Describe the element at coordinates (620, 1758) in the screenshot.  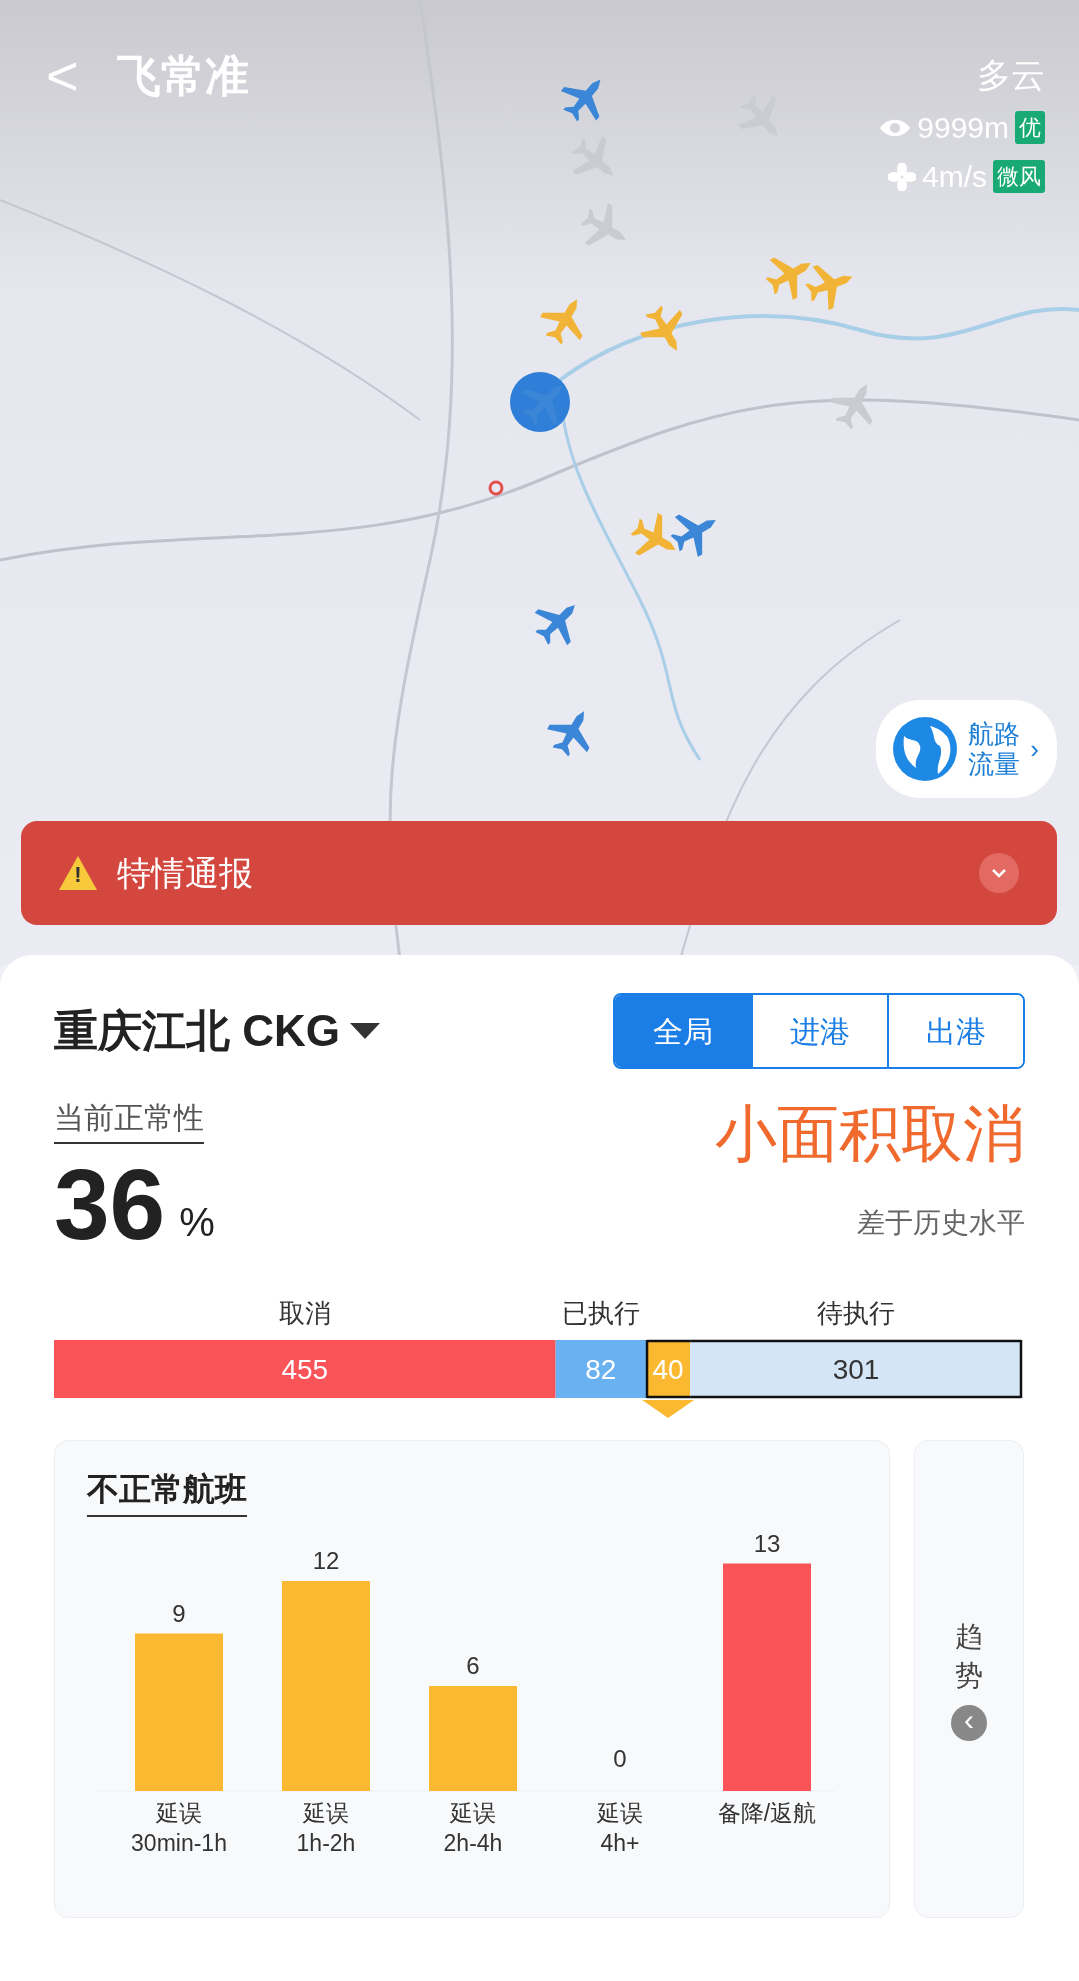
I see `bar-value: 0` at that location.